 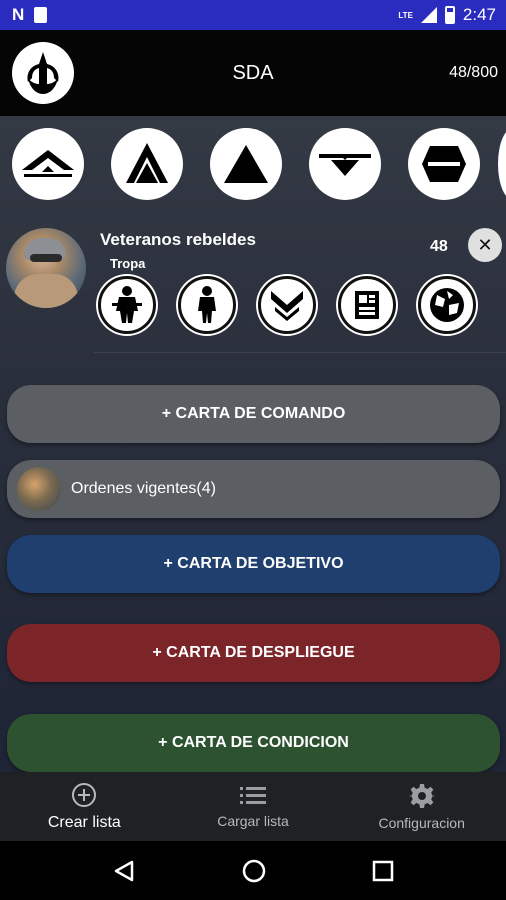 What do you see at coordinates (253, 564) in the screenshot?
I see `add-objective-card-button: + CARTA DE OBJETIVO` at bounding box center [253, 564].